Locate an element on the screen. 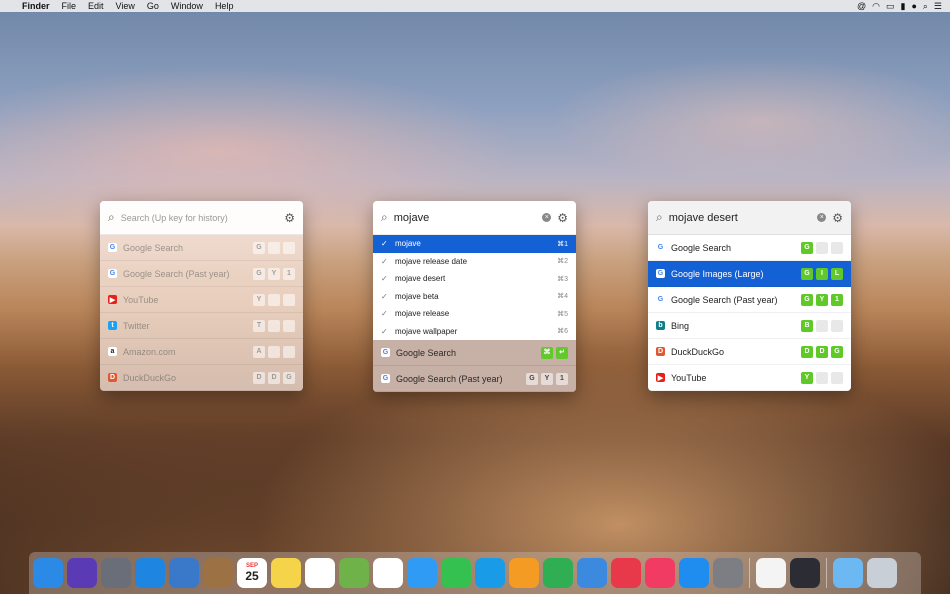 The image size is (950, 594). suggestion-label: mojave beta is located at coordinates (417, 296).